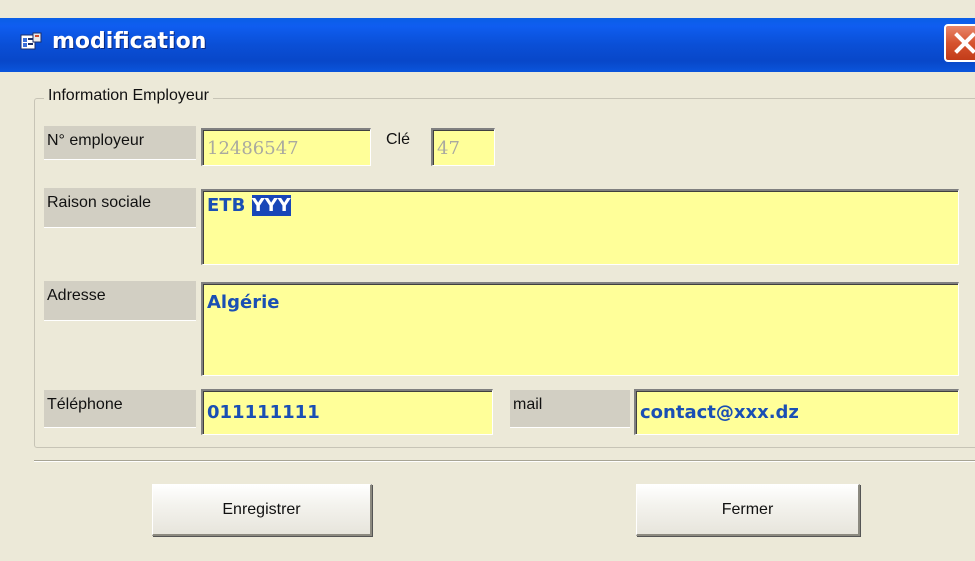  What do you see at coordinates (286, 147) in the screenshot?
I see `employer-no-field: 12486547` at bounding box center [286, 147].